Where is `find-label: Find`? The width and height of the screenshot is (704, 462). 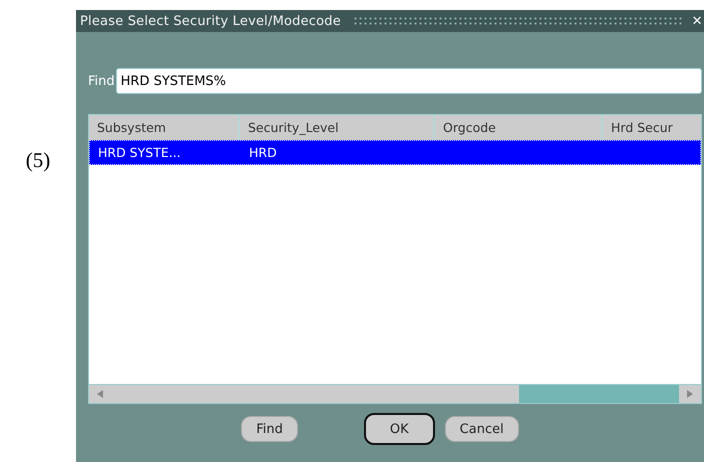 find-label: Find is located at coordinates (101, 81).